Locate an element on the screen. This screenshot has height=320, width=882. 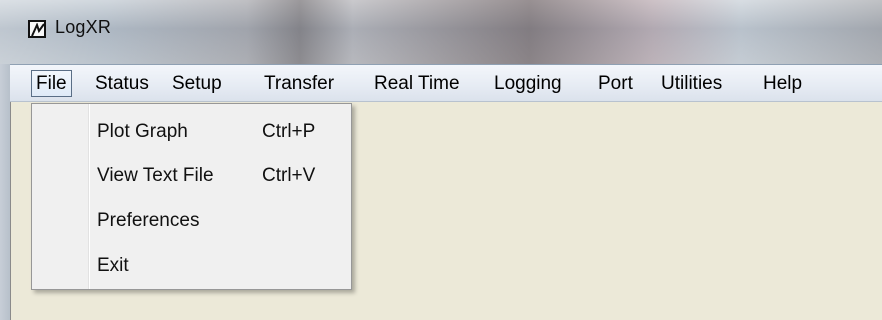
menu-item-label: Preferences is located at coordinates (148, 220).